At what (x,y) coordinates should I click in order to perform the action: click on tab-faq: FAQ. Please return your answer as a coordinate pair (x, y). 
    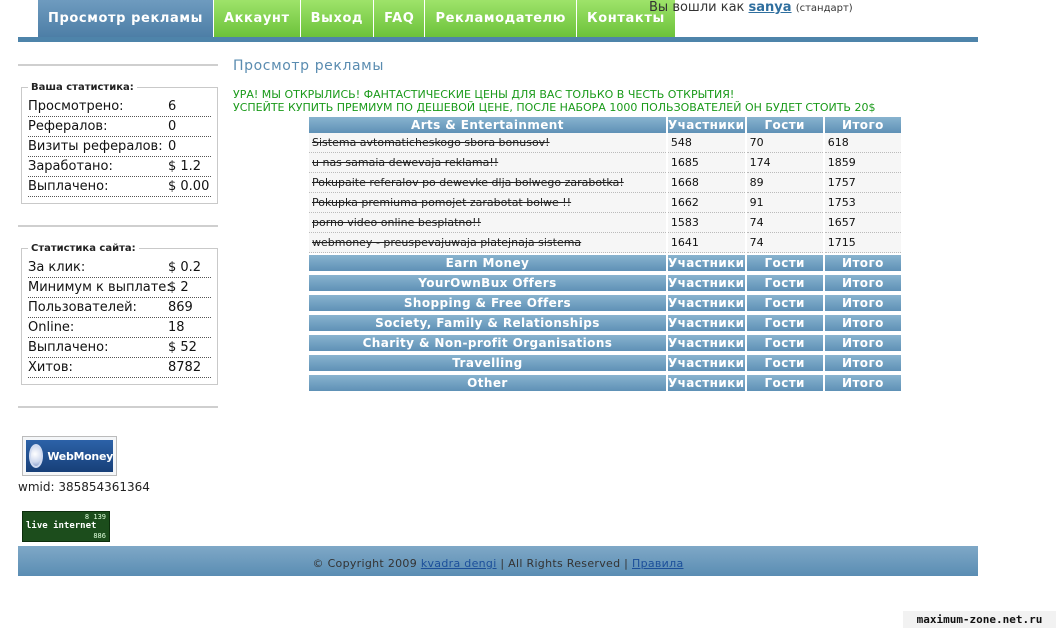
    Looking at the image, I should click on (400, 18).